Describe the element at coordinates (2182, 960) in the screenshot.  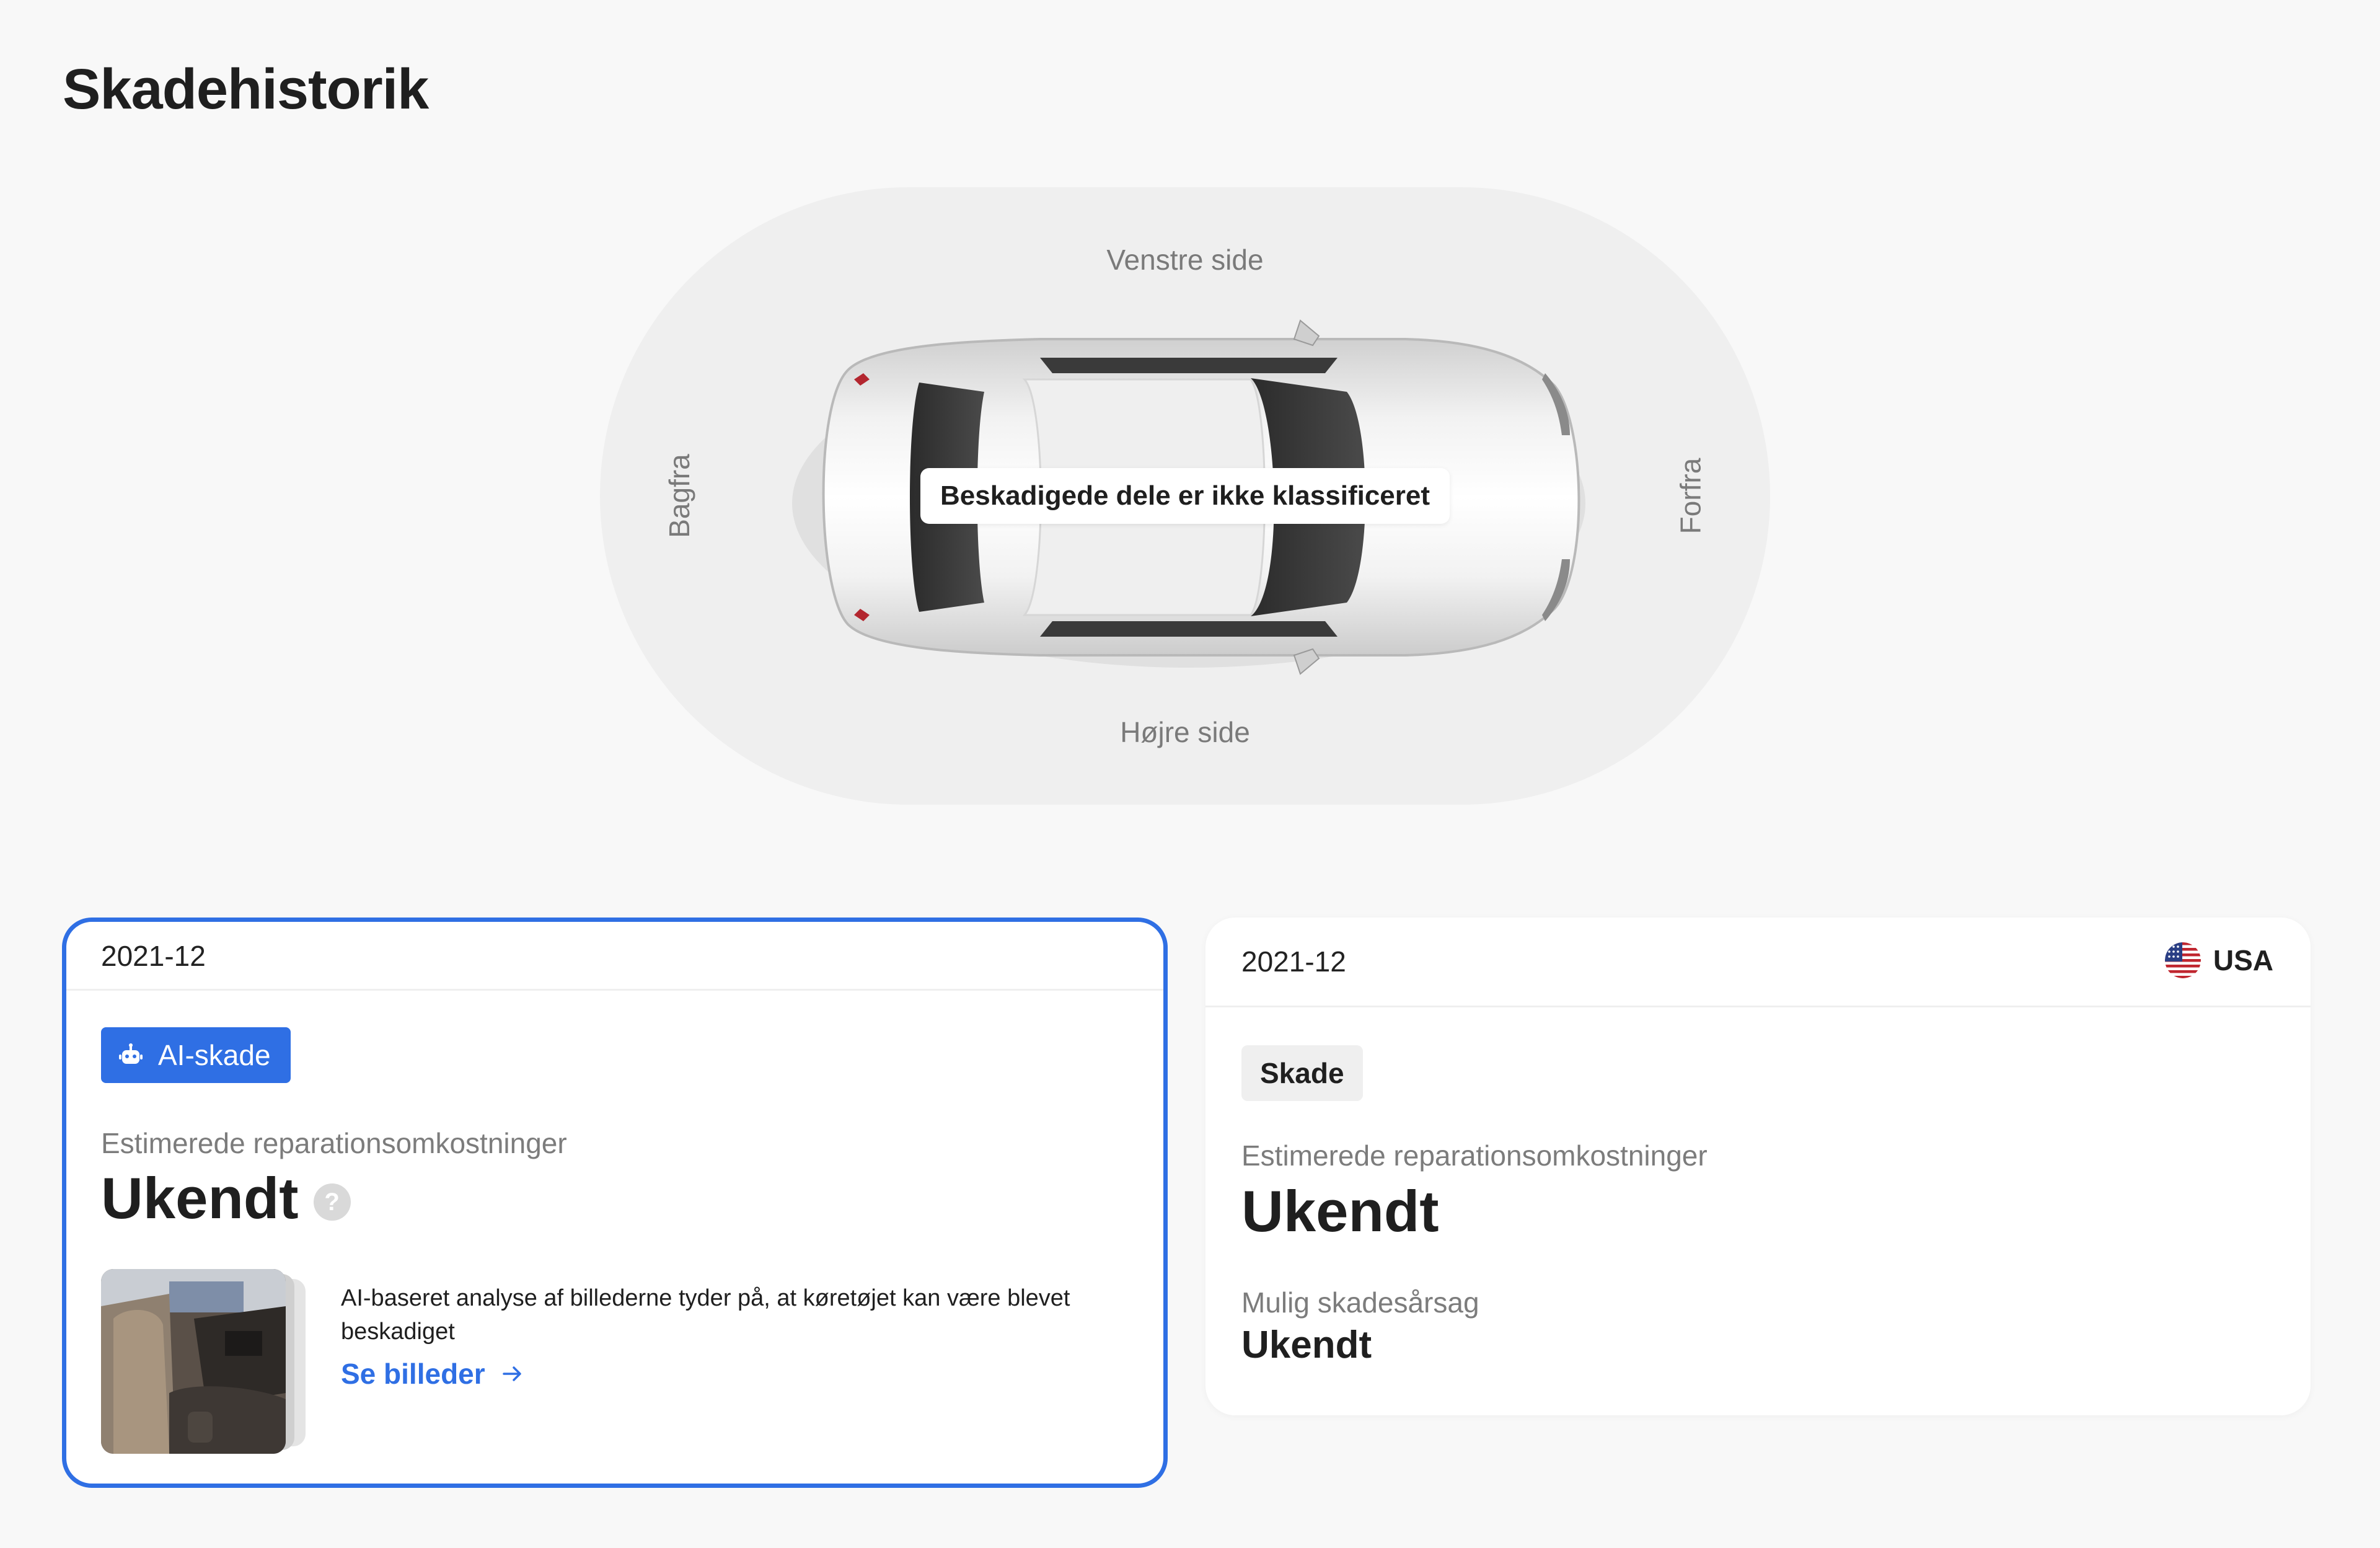
I see `us-flag-icon` at that location.